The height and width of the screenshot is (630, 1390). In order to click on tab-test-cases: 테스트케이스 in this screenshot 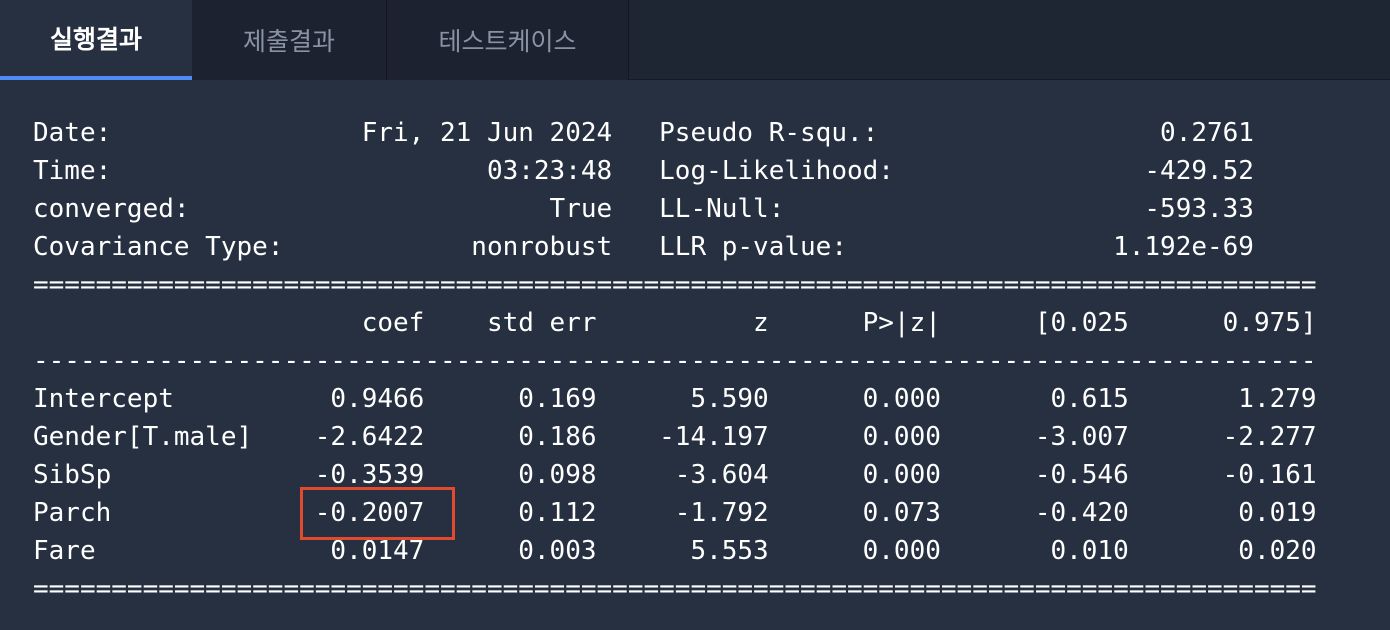, I will do `click(508, 40)`.